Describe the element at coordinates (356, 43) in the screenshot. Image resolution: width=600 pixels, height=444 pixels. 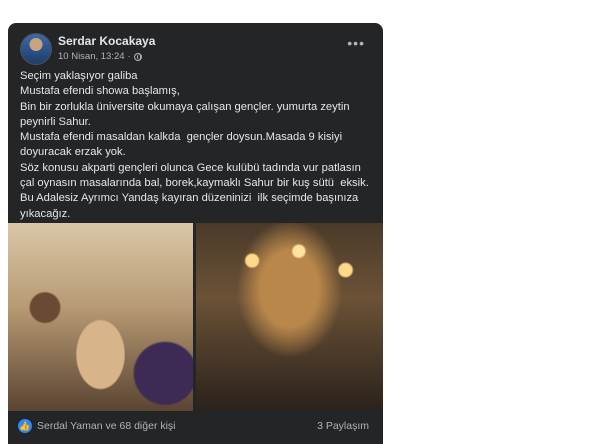
I see `more-options-icon: •••` at that location.